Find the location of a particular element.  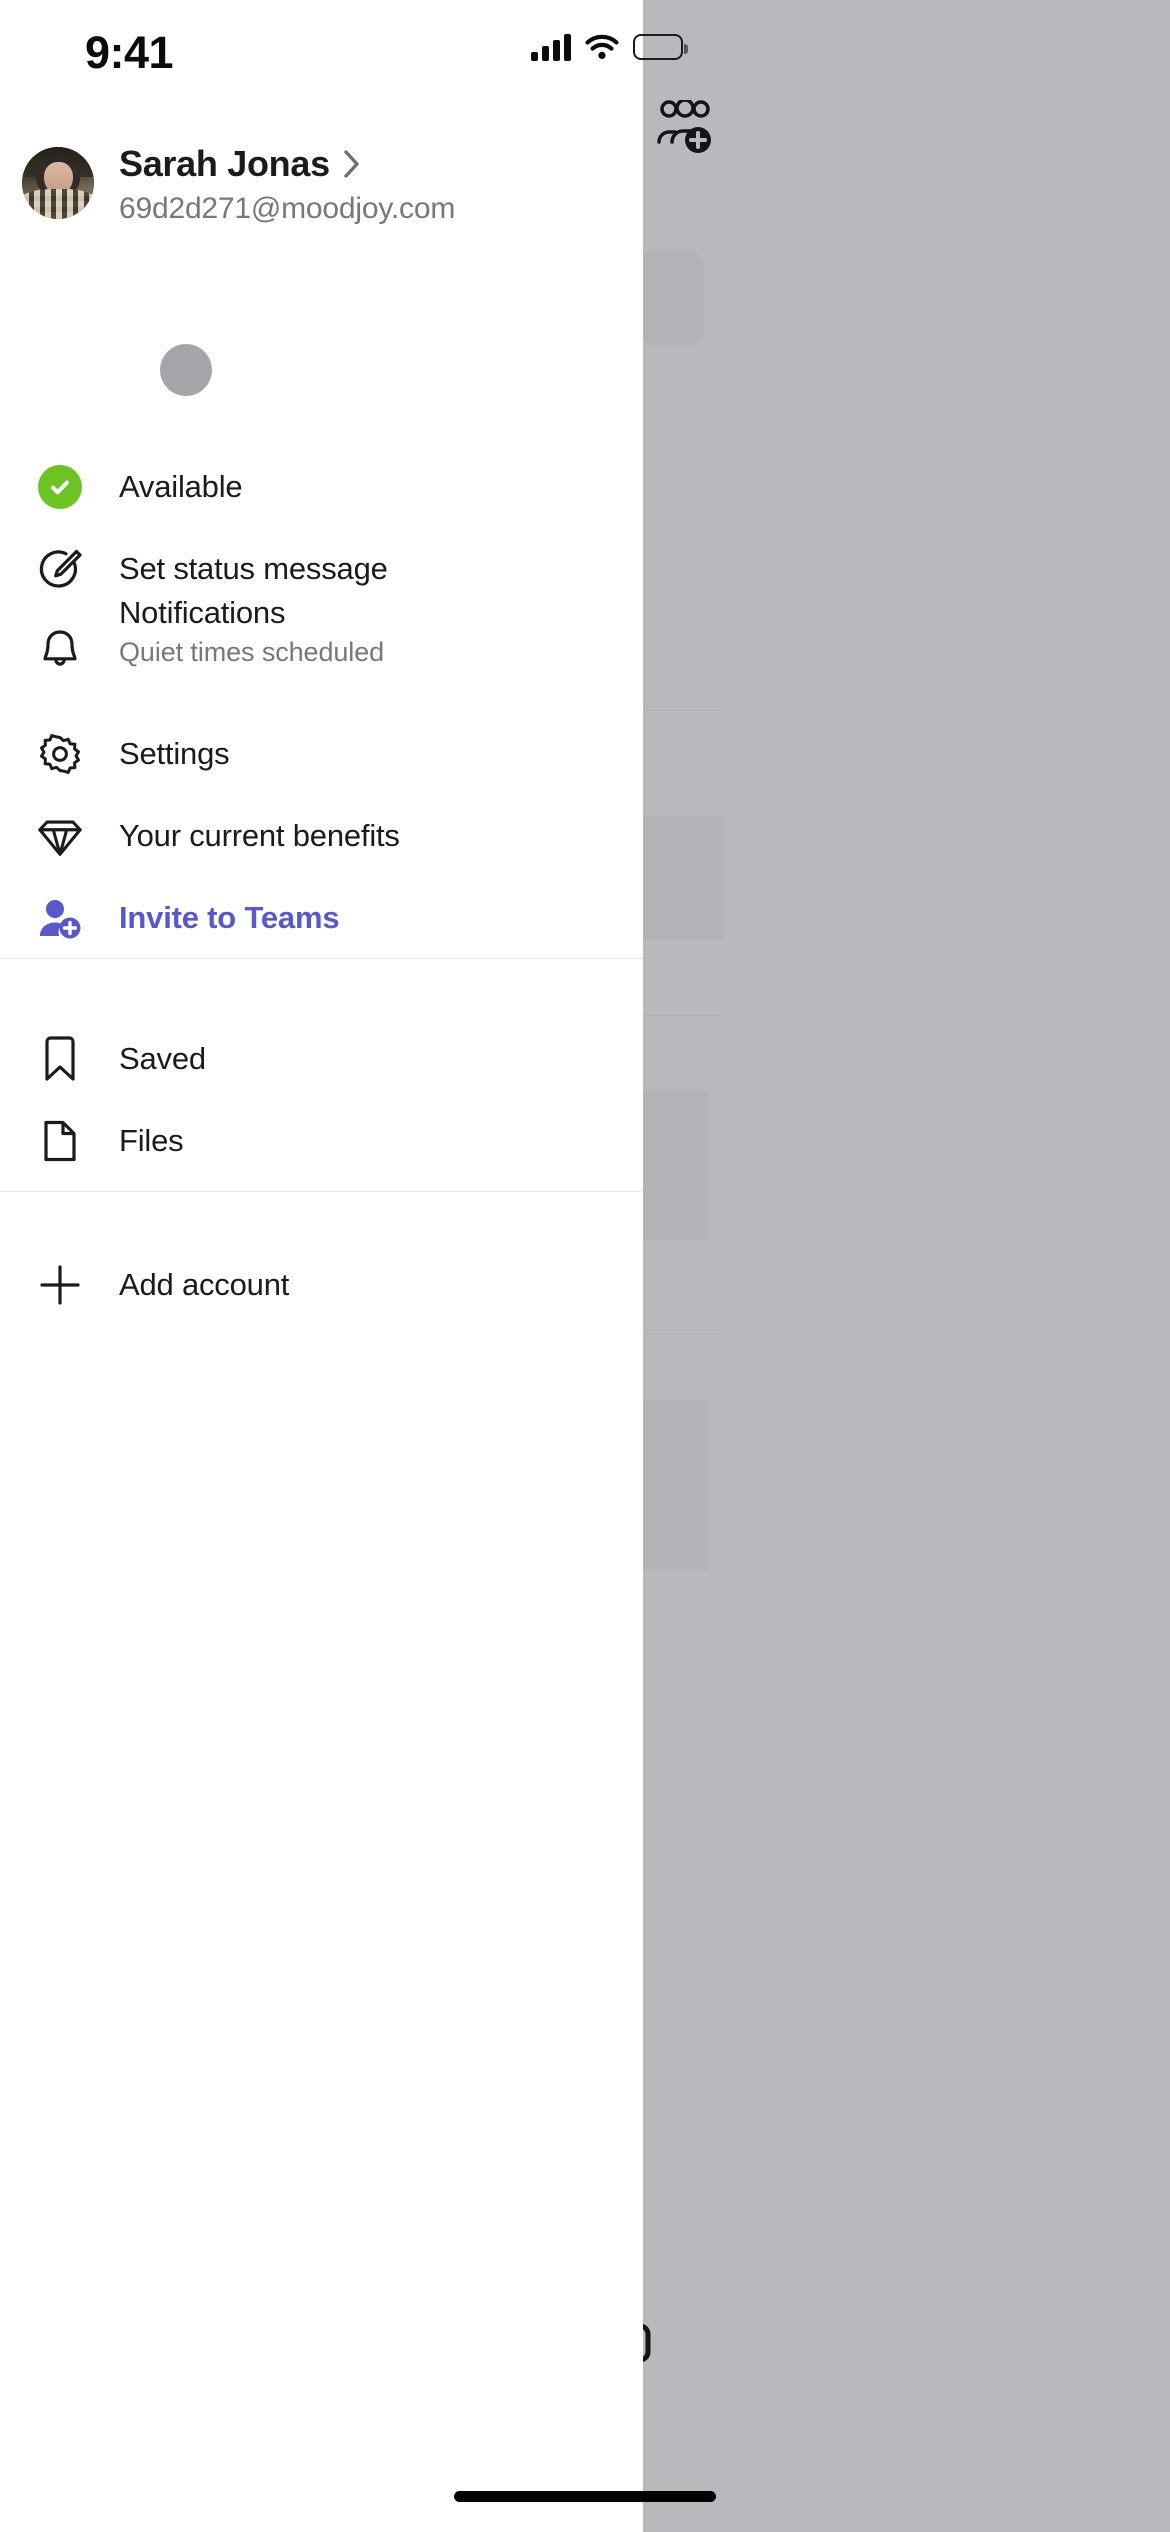

battery-icon is located at coordinates (660, 47).